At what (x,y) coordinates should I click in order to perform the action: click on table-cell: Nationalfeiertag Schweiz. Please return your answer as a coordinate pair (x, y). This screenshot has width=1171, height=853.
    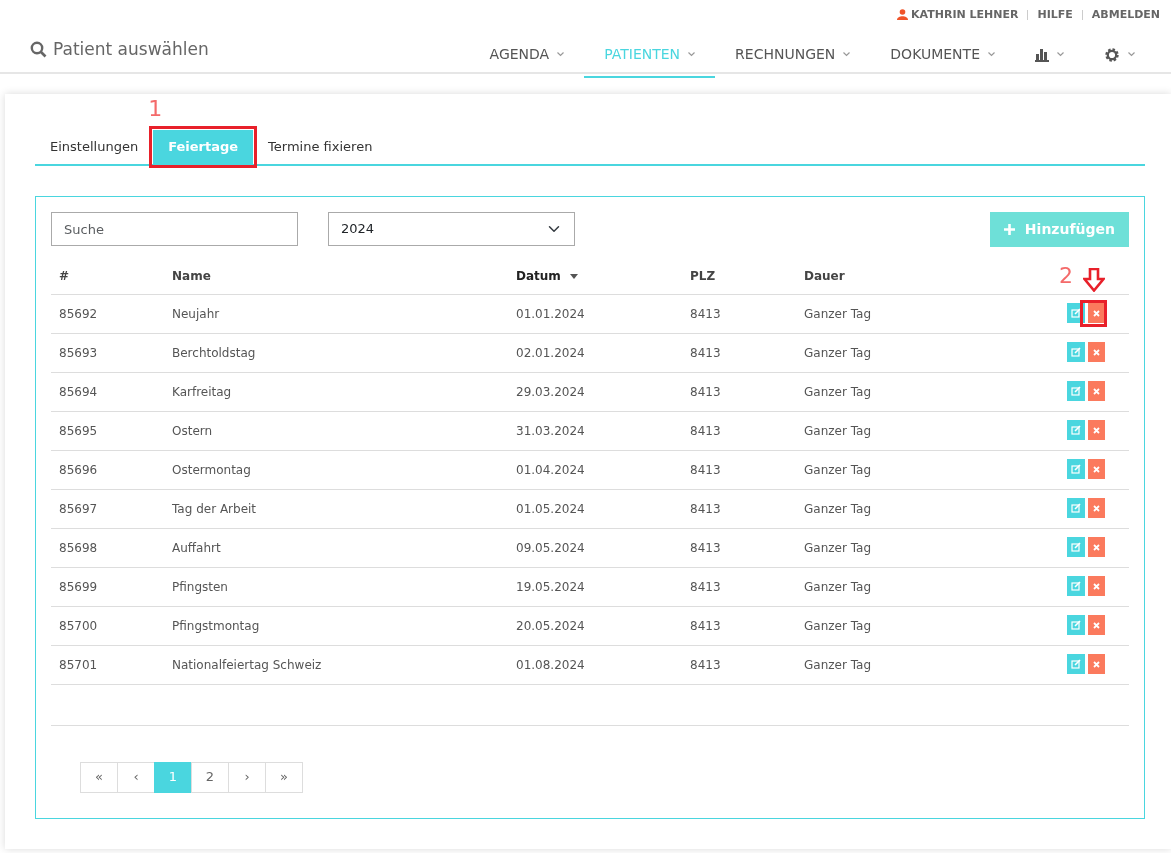
    Looking at the image, I should click on (336, 665).